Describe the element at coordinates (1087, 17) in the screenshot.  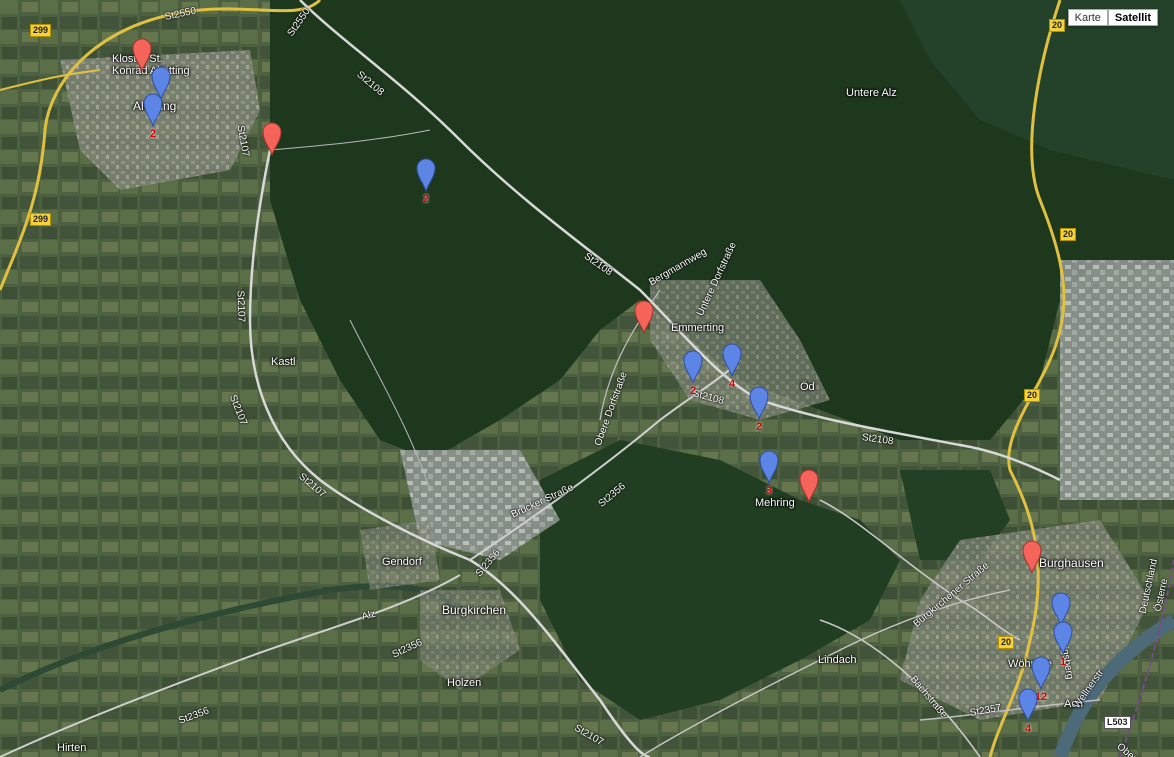
I see `map-type-map-button: Karte` at that location.